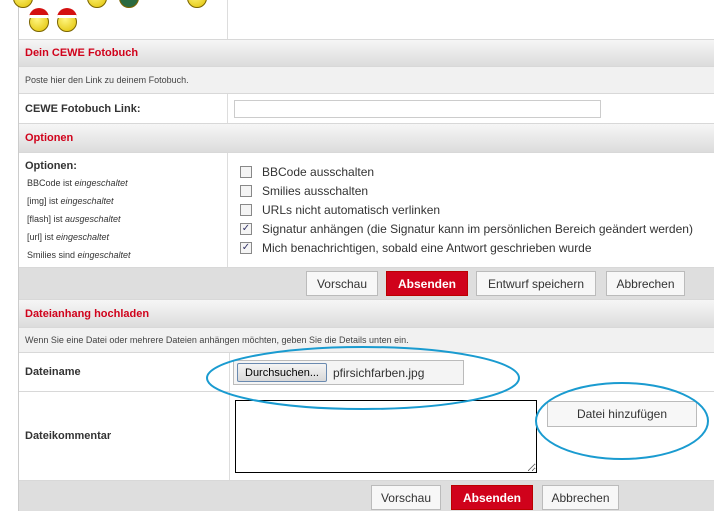 This screenshot has height=511, width=714. I want to click on annotation-ellipse-file-input, so click(363, 378).